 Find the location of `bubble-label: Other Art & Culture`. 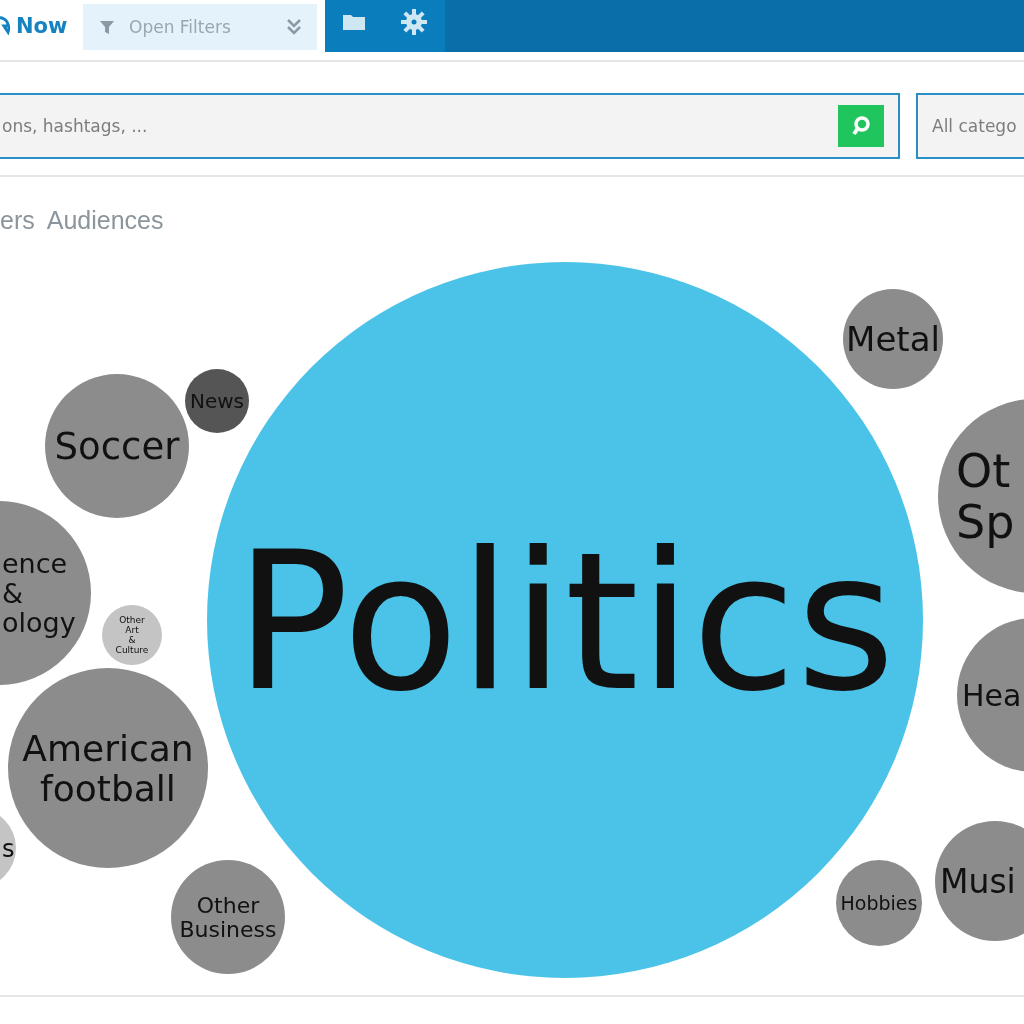

bubble-label: Other Art & Culture is located at coordinates (132, 635).